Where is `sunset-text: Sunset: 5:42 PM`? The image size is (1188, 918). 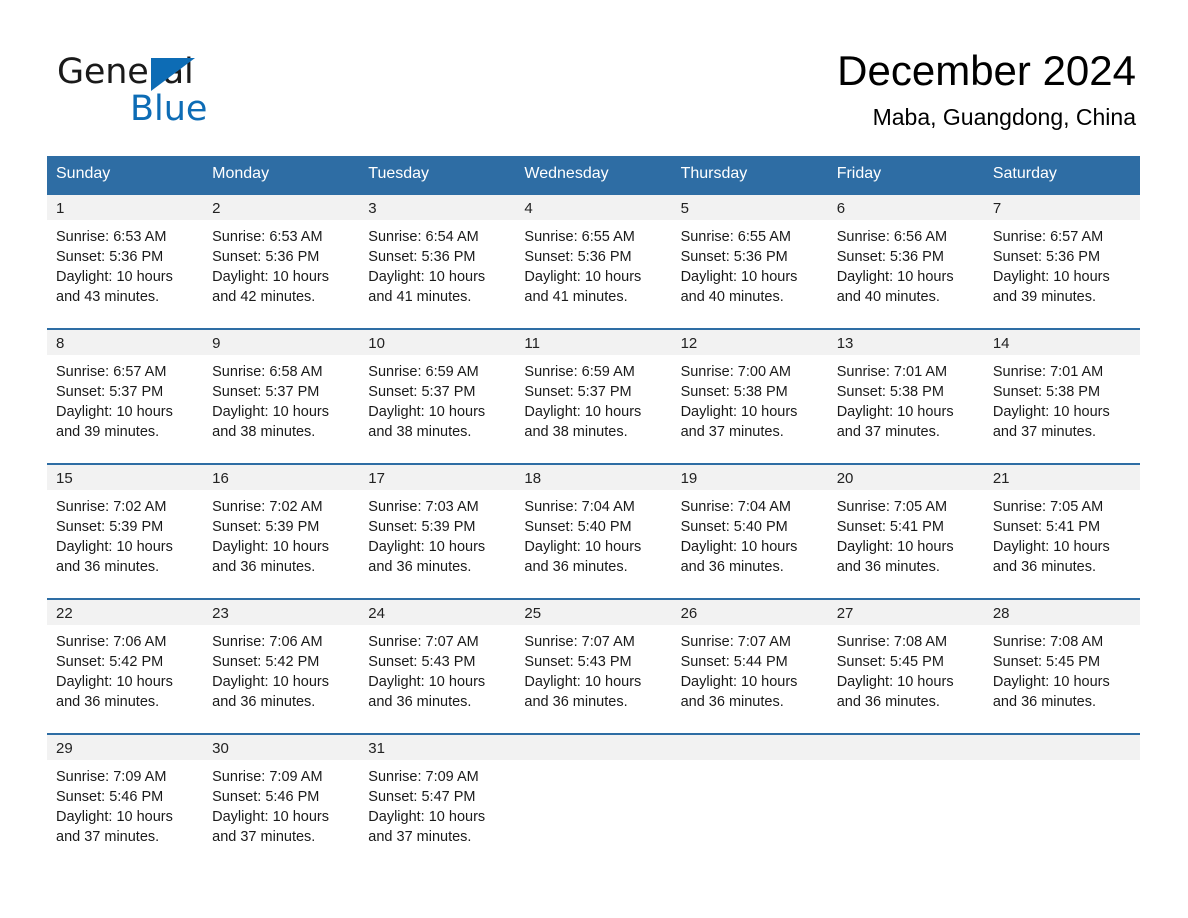
sunset-text: Sunset: 5:42 PM is located at coordinates (266, 662).